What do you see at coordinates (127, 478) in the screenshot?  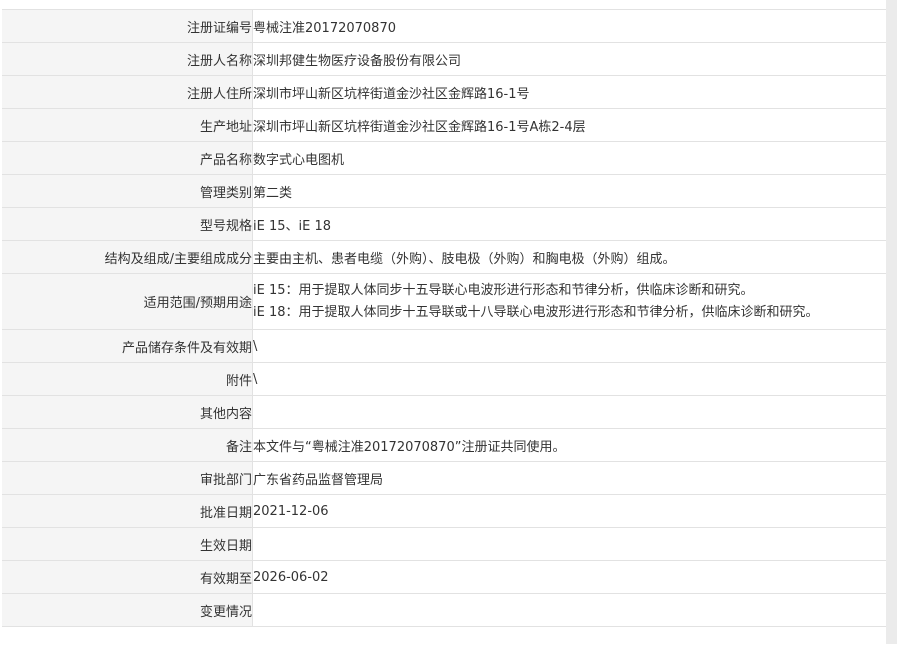 I see `field-label: 审批部门` at bounding box center [127, 478].